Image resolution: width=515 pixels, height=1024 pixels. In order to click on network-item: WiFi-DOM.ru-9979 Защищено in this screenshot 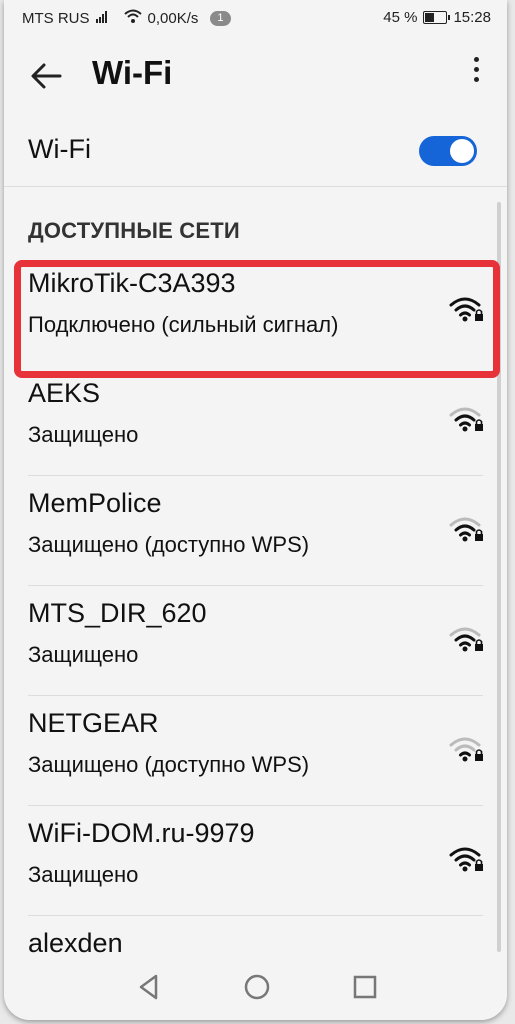, I will do `click(255, 861)`.